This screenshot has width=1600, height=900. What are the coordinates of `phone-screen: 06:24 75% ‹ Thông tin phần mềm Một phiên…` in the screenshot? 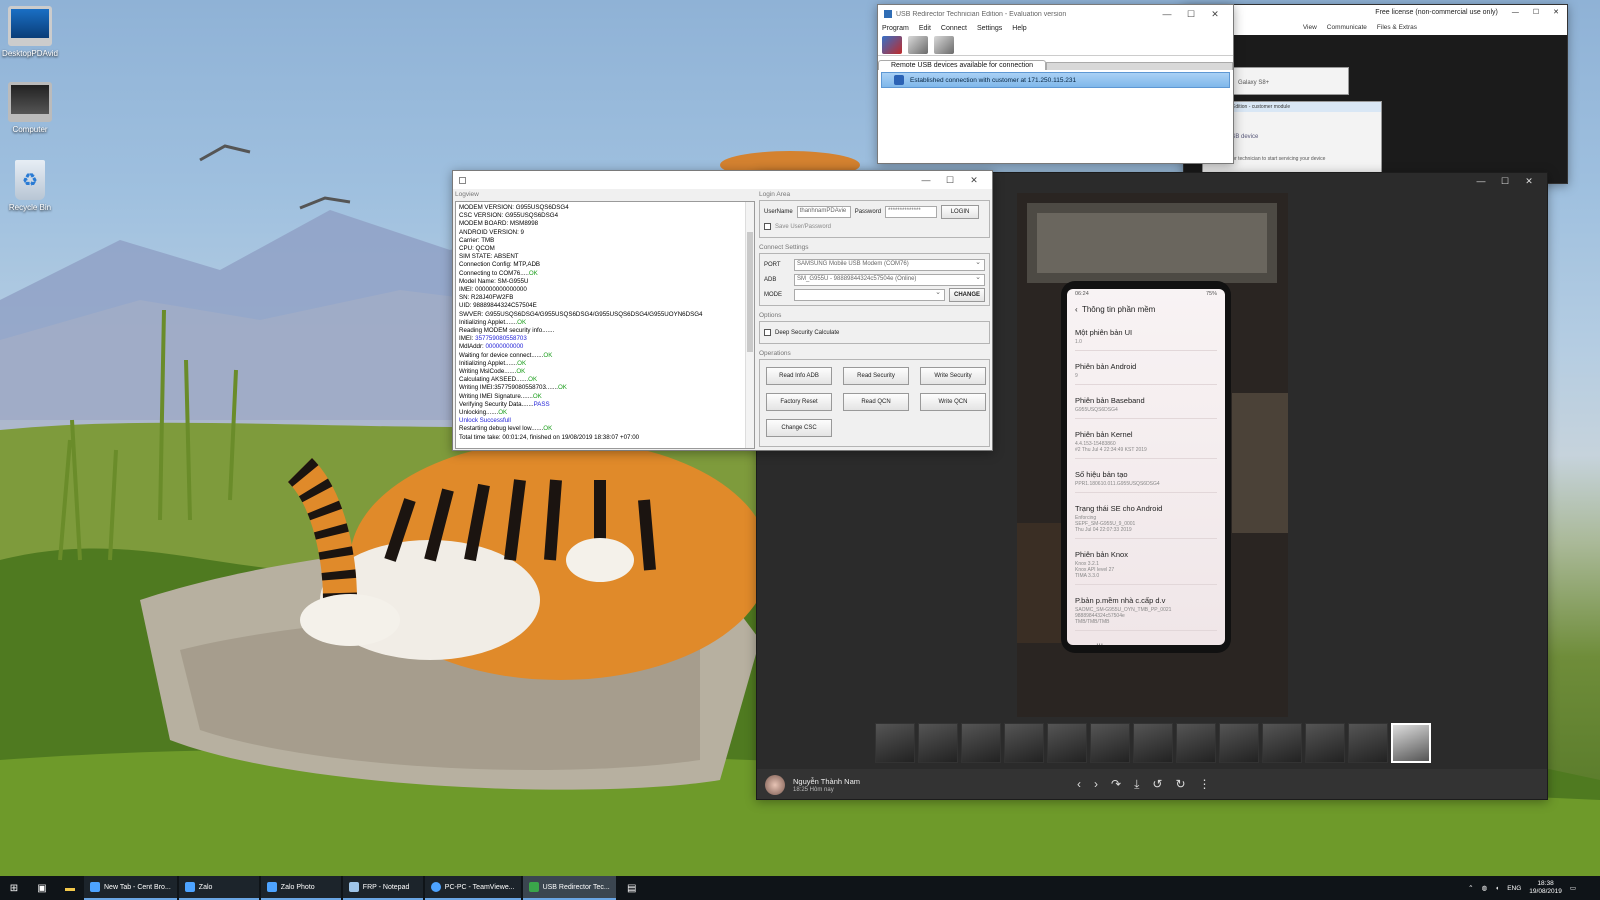 It's located at (1146, 467).